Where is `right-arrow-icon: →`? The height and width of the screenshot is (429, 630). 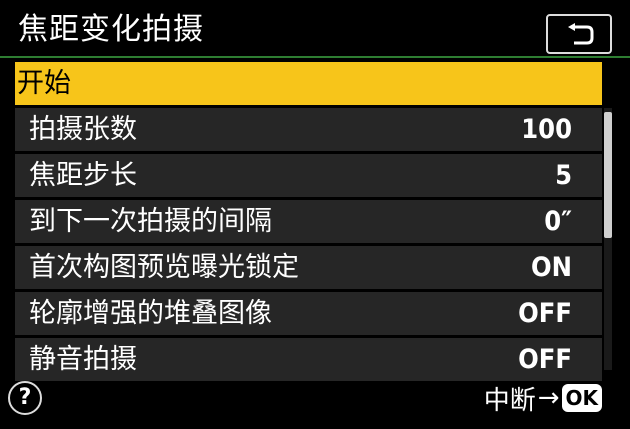
right-arrow-icon: → is located at coordinates (548, 398).